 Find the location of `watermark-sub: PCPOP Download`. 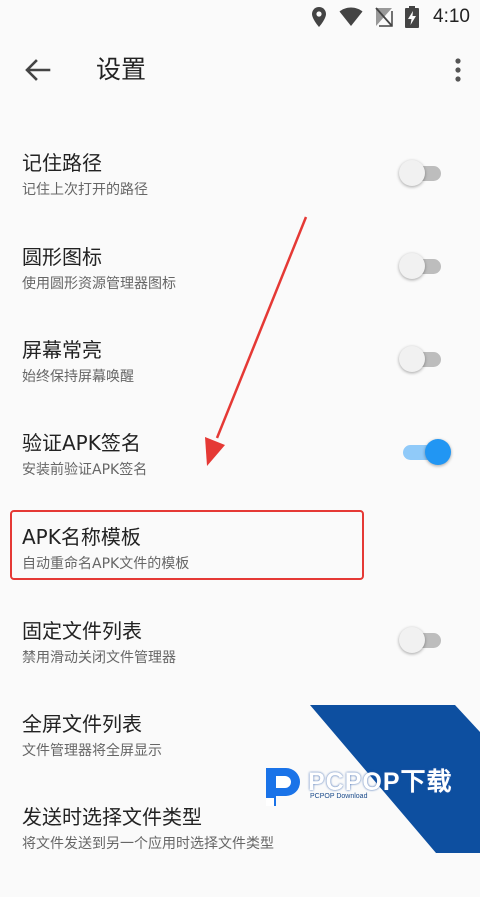

watermark-sub: PCPOP Download is located at coordinates (339, 796).